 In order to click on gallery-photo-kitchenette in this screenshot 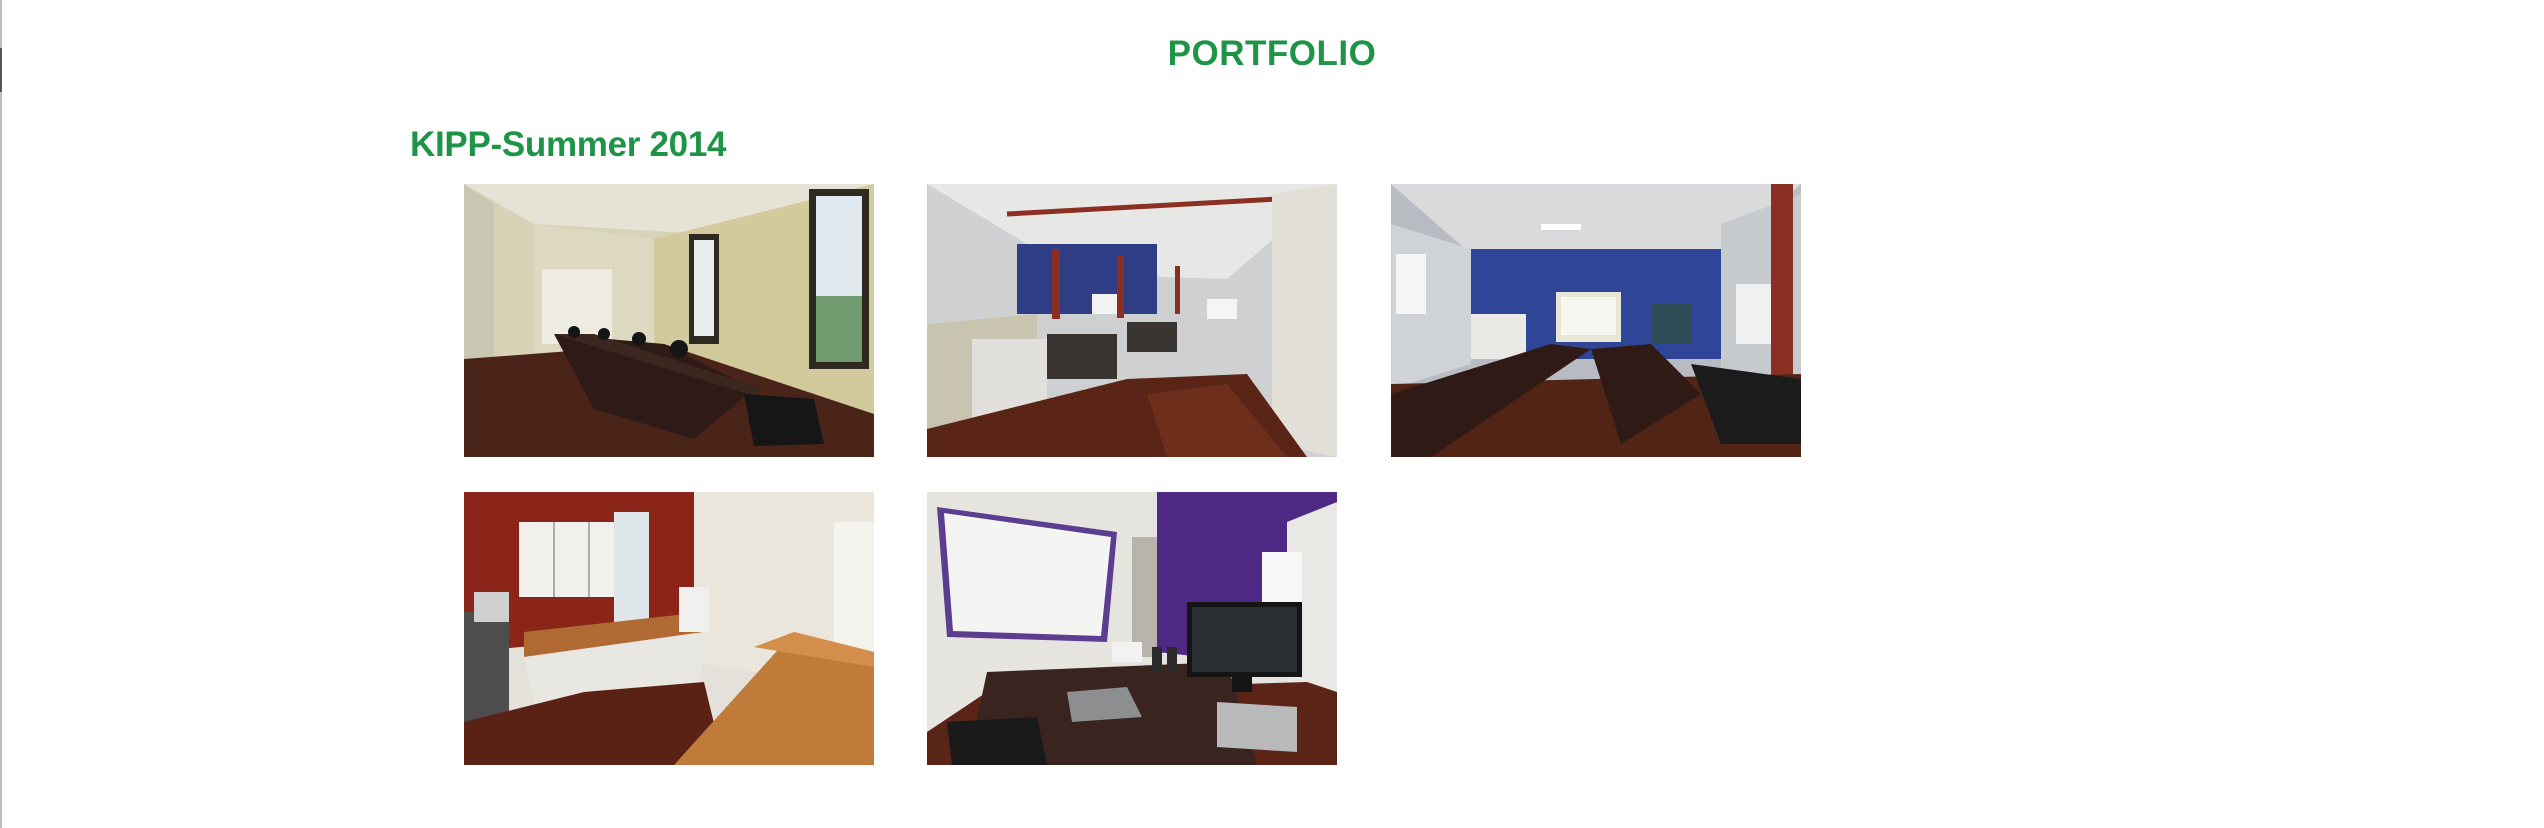, I will do `click(669, 628)`.